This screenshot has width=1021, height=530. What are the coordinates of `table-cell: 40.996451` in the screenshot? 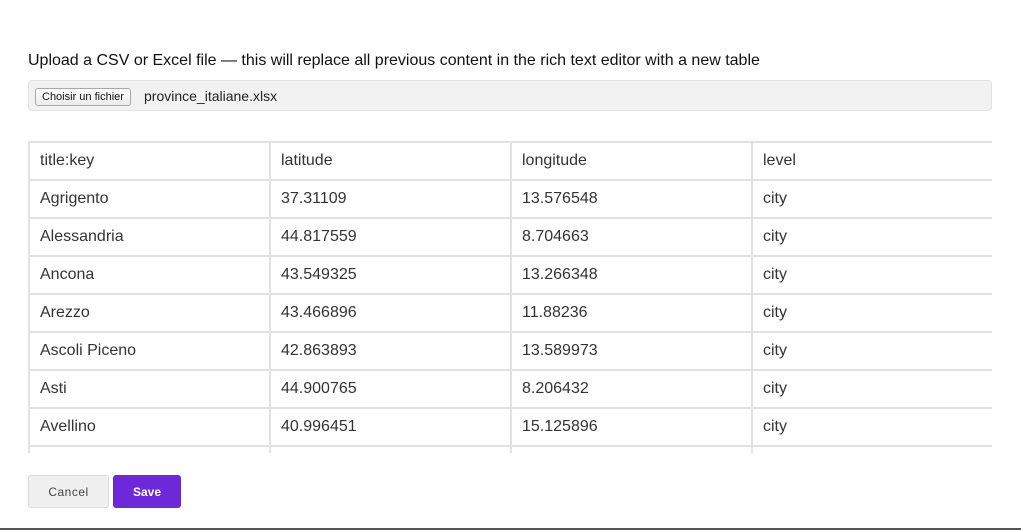 It's located at (390, 427).